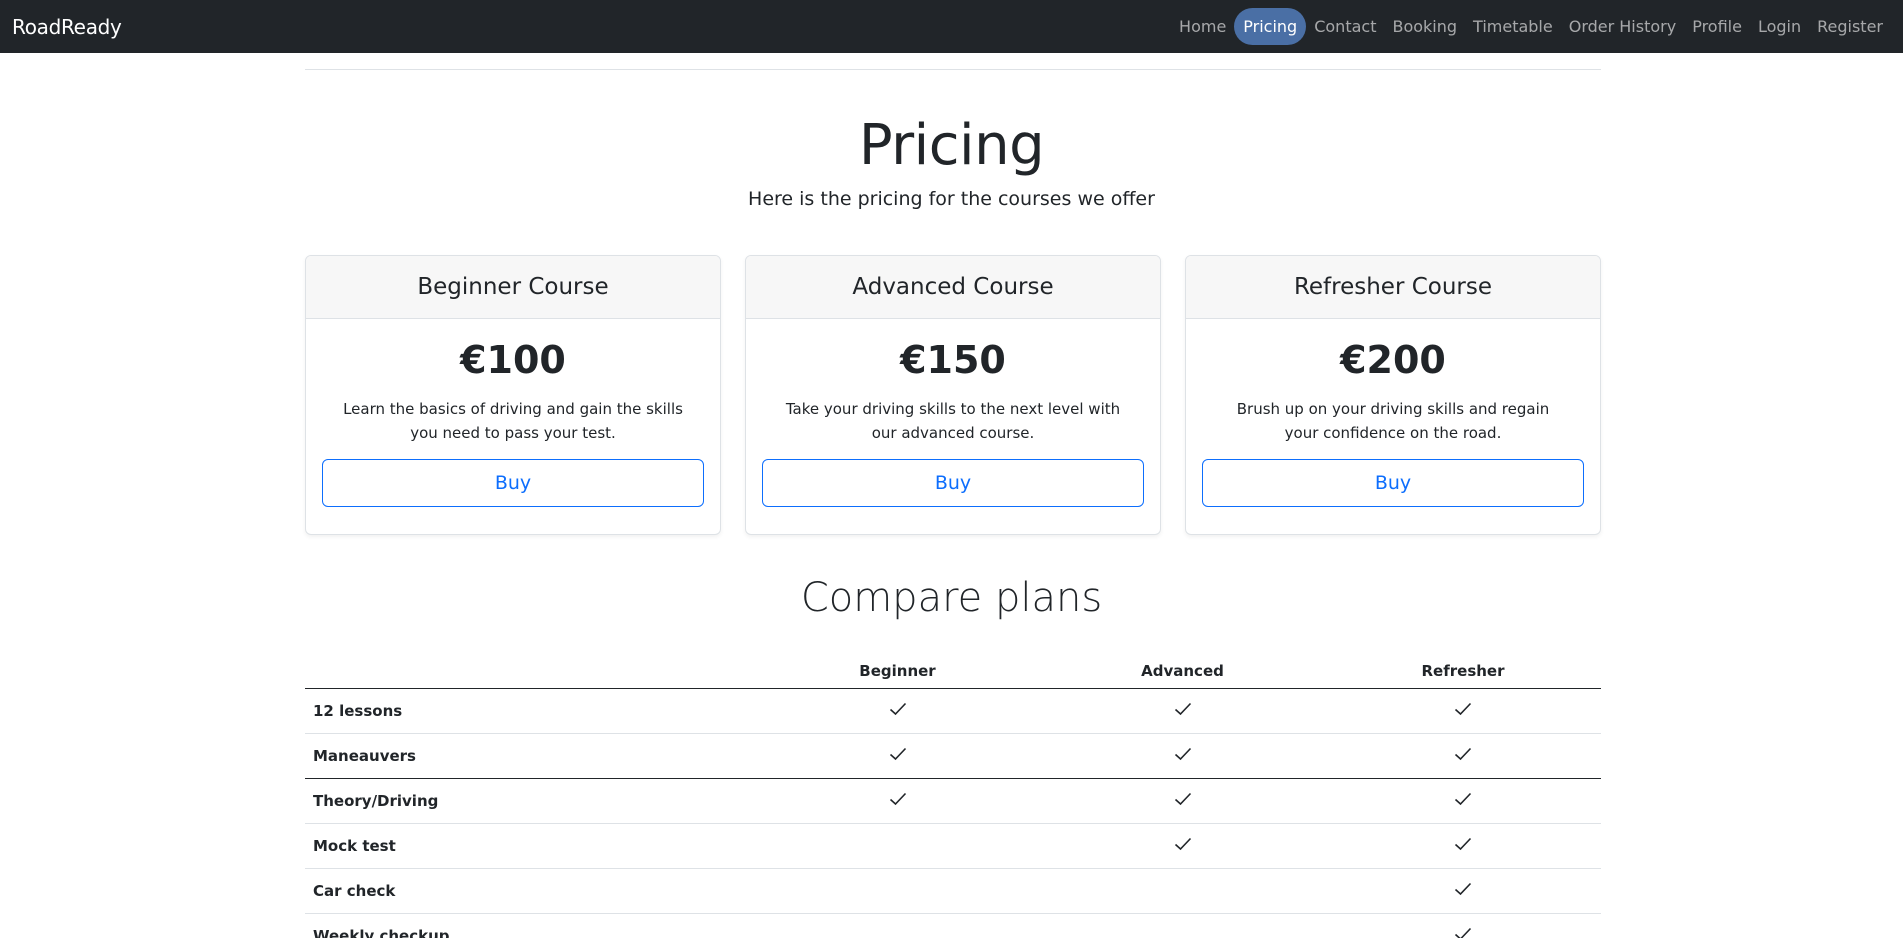 This screenshot has height=938, width=1903. What do you see at coordinates (530, 925) in the screenshot?
I see `feature-label: Weekly checkup` at bounding box center [530, 925].